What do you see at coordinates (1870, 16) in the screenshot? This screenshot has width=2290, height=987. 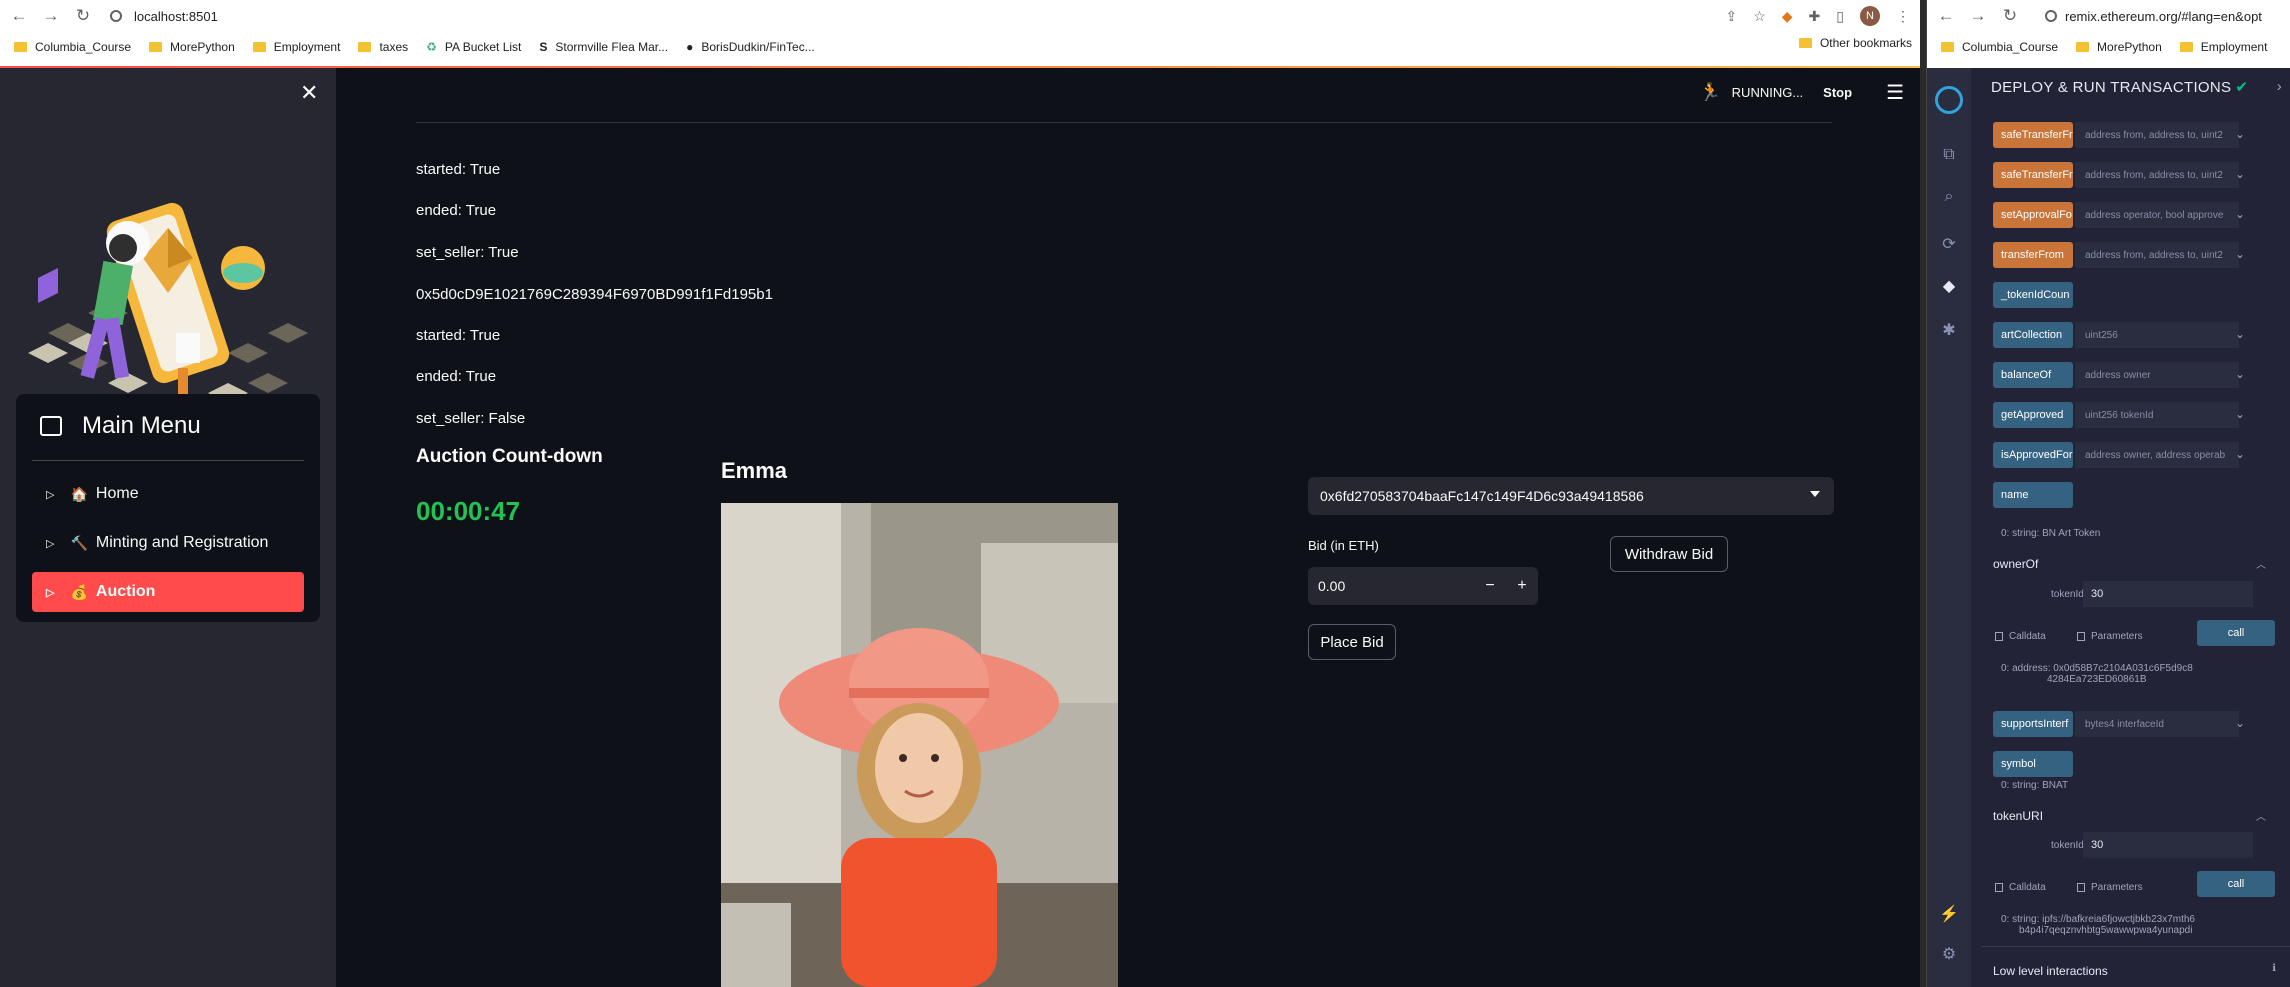 I see `avatar: N` at bounding box center [1870, 16].